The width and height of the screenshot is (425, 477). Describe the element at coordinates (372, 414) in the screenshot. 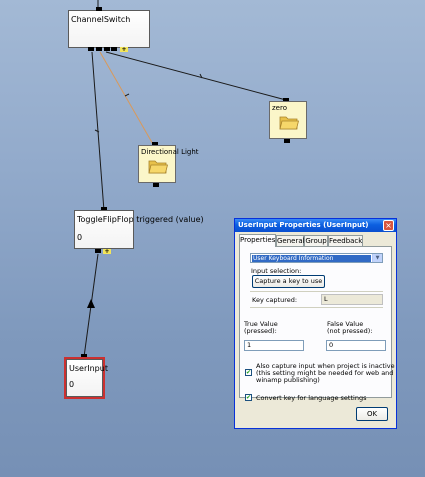

I see `ok-button: OK` at that location.